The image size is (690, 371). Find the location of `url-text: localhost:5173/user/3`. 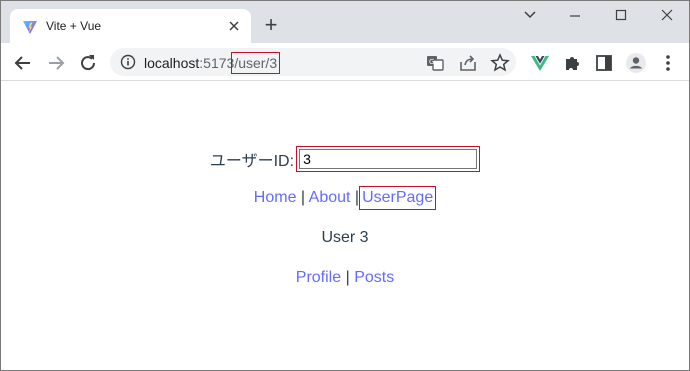

url-text: localhost:5173/user/3 is located at coordinates (212, 63).